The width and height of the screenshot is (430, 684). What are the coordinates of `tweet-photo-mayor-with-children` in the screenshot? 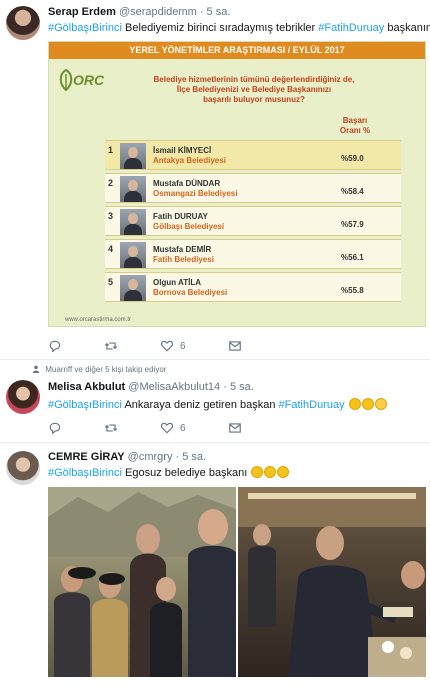 It's located at (142, 582).